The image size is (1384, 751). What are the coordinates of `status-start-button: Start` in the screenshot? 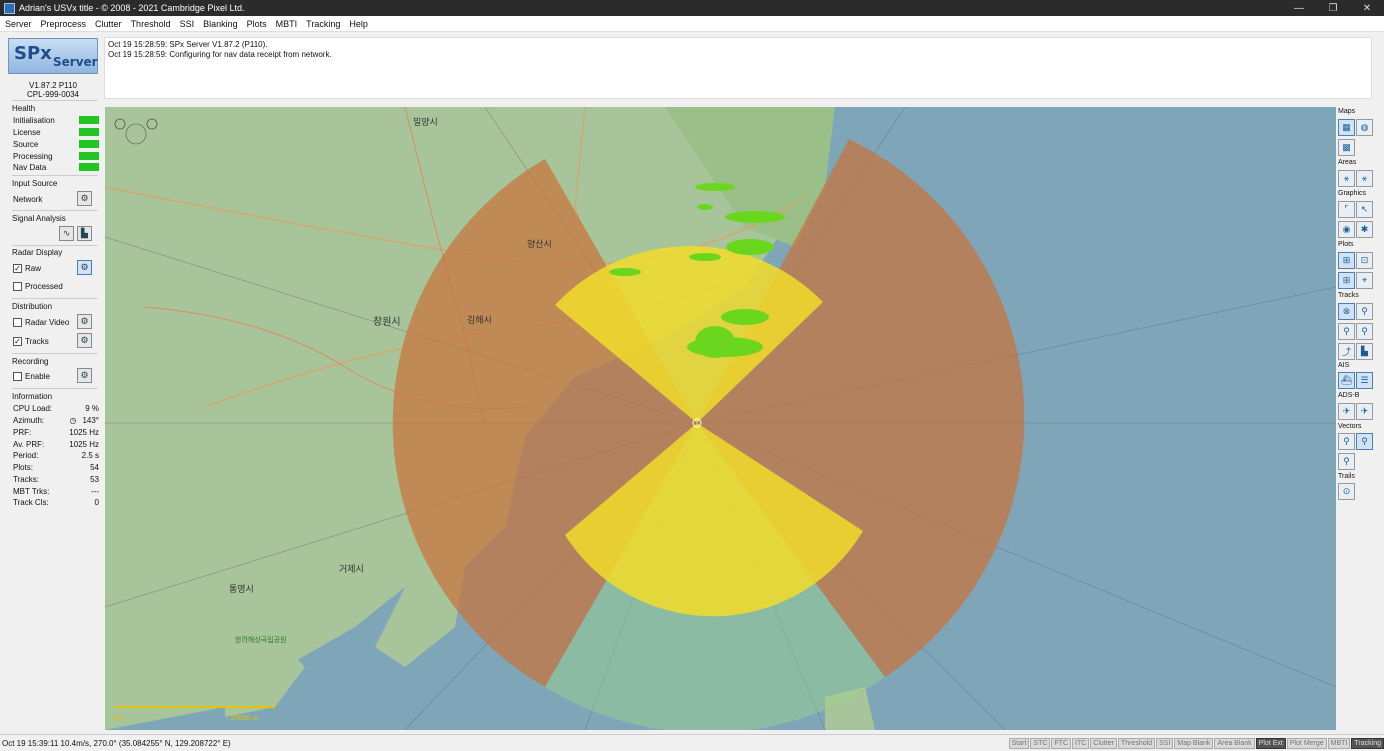 It's located at (1019, 743).